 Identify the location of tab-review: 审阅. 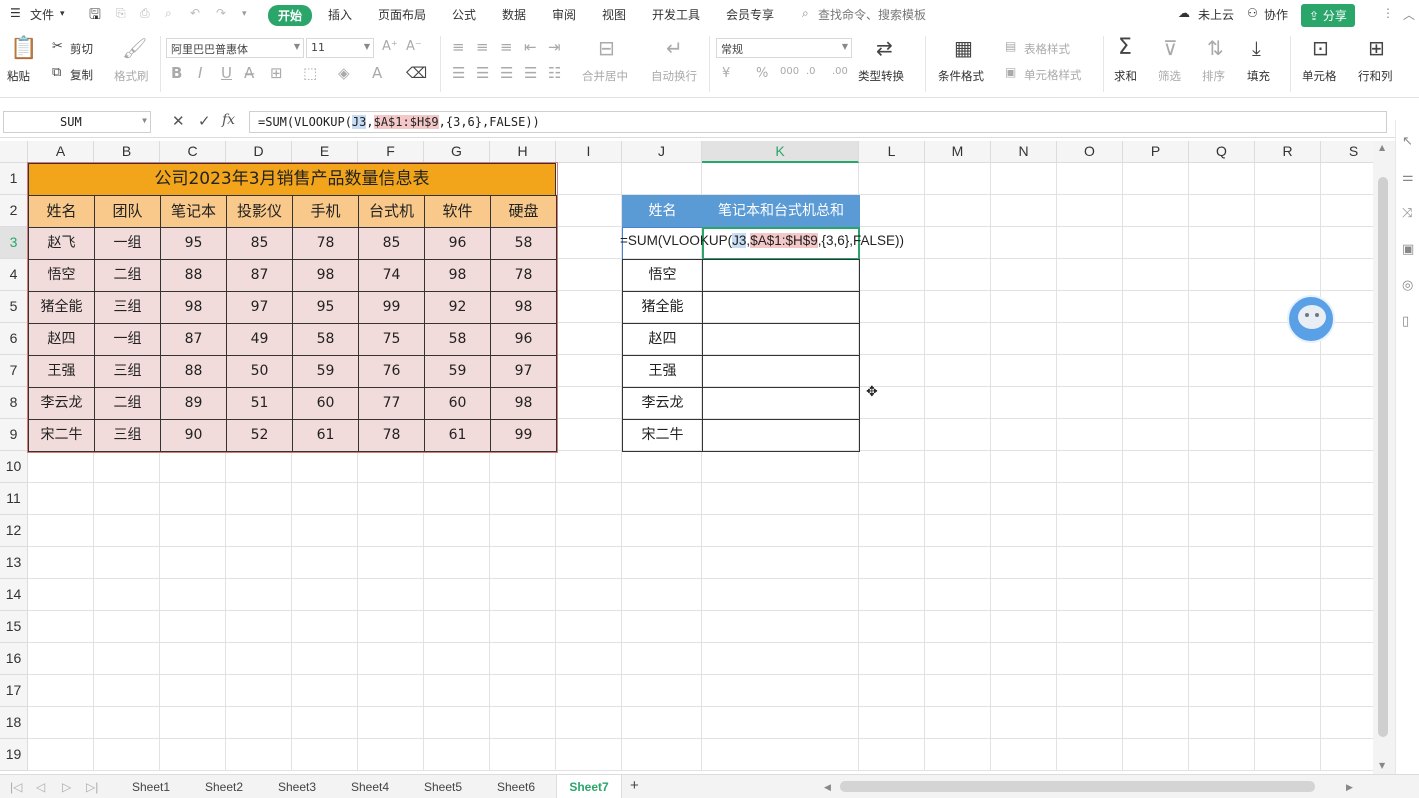
(564, 14).